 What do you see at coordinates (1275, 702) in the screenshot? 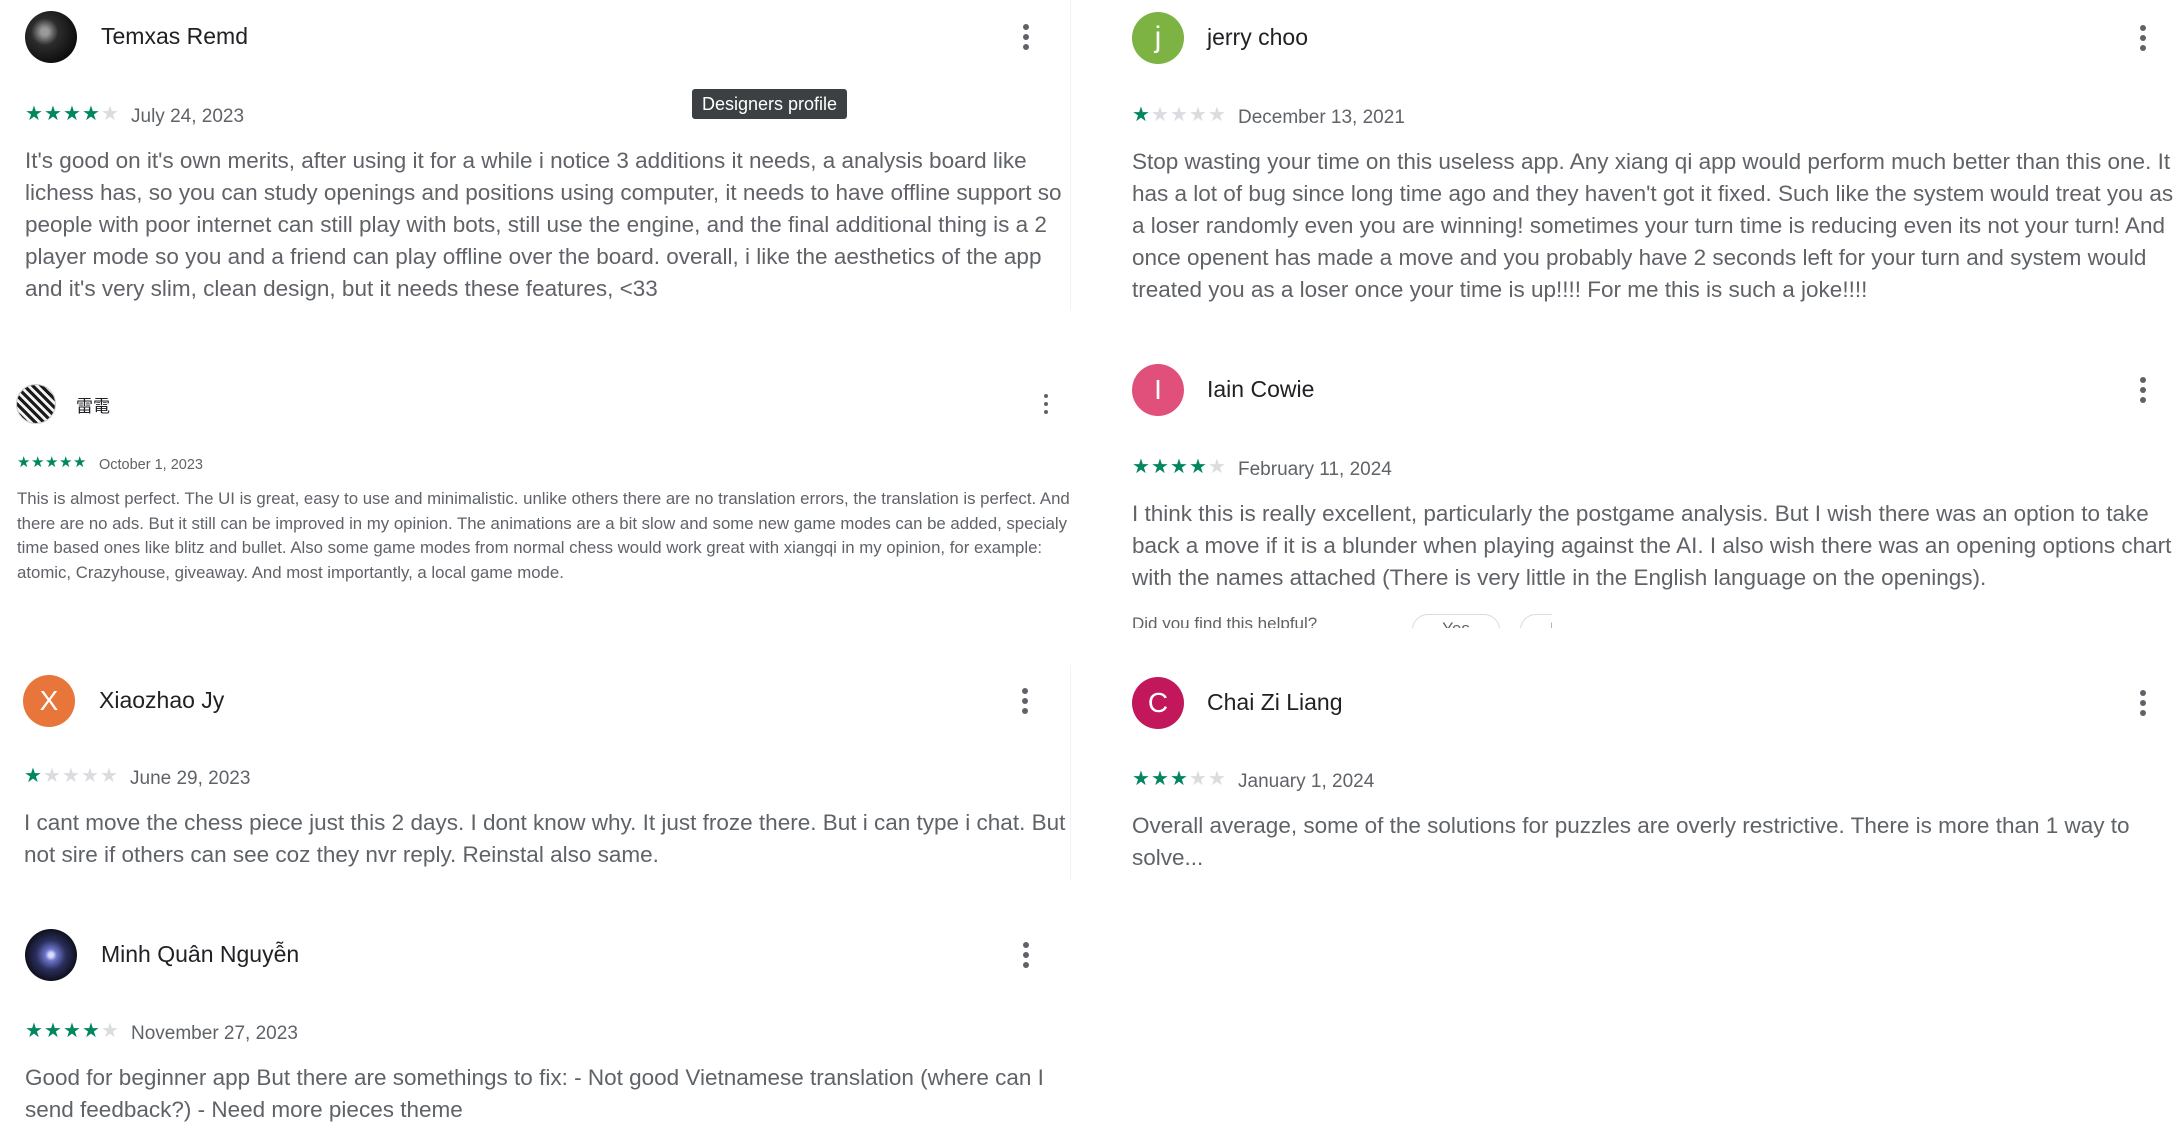
I see `author-name: Chai Zi Liang` at bounding box center [1275, 702].